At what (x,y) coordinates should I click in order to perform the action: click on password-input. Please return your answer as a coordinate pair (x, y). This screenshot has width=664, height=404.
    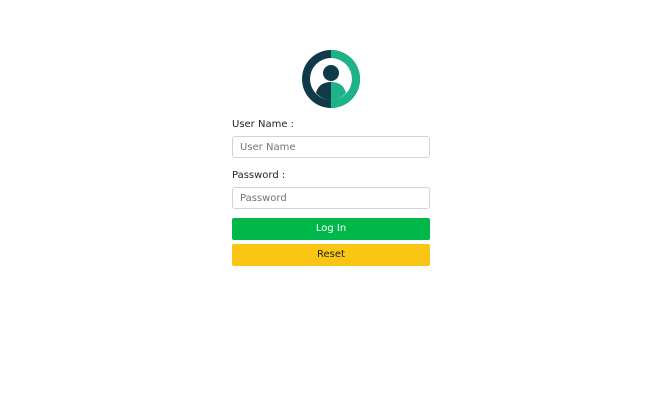
    Looking at the image, I should click on (331, 198).